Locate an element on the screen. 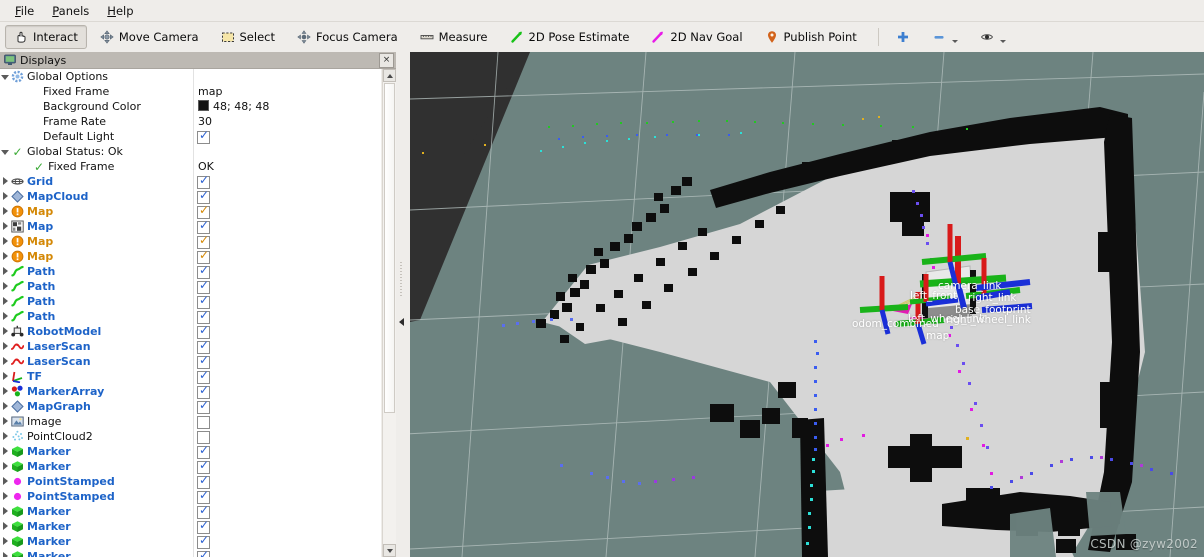 This screenshot has height=557, width=1204. display-item-path-9: Path ✓ is located at coordinates (190, 316).